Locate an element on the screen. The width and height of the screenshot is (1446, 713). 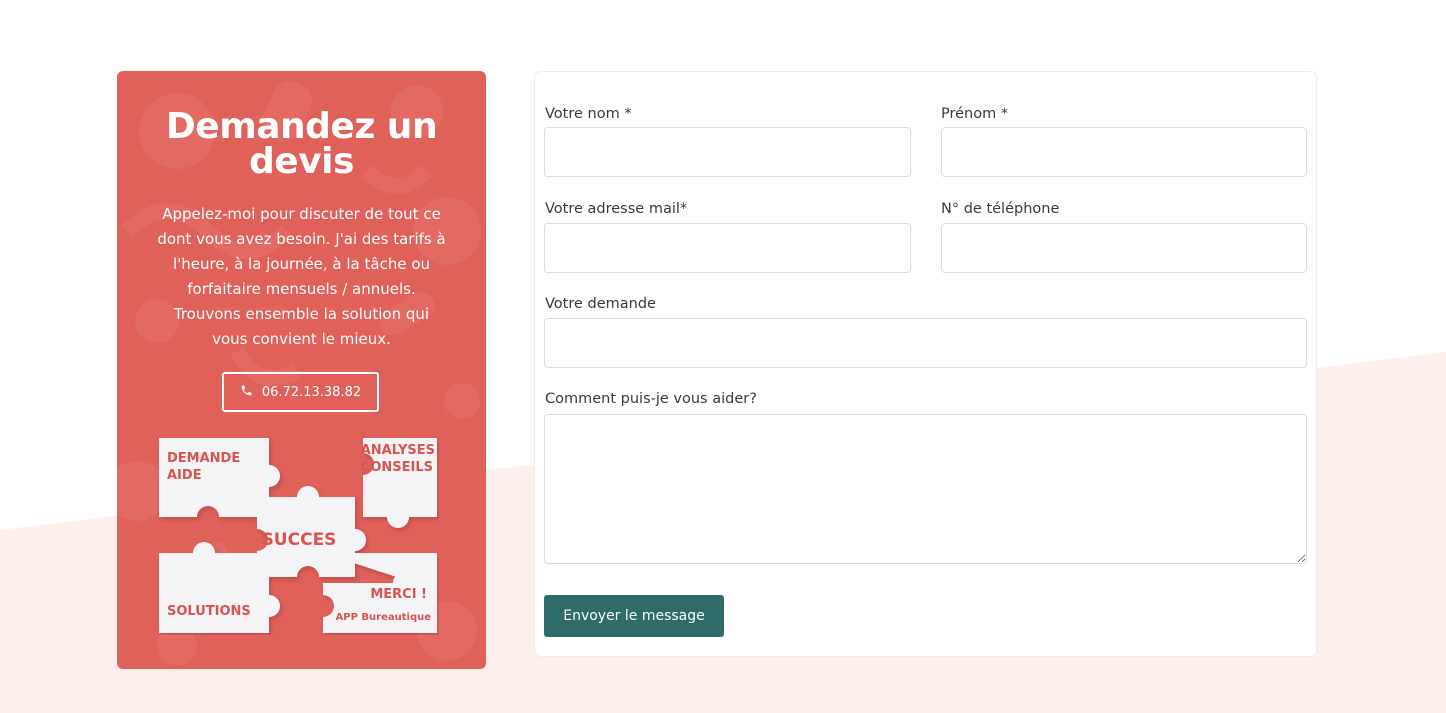
submit-button: Envoyer le message is located at coordinates (634, 616).